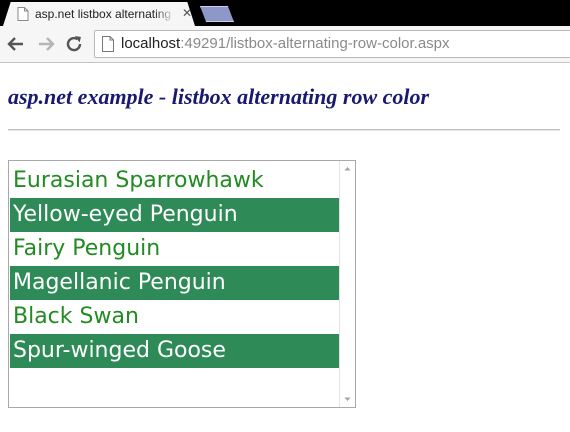 The width and height of the screenshot is (570, 432). Describe the element at coordinates (103, 14) in the screenshot. I see `tab-title: asp.net listbox alternating` at that location.